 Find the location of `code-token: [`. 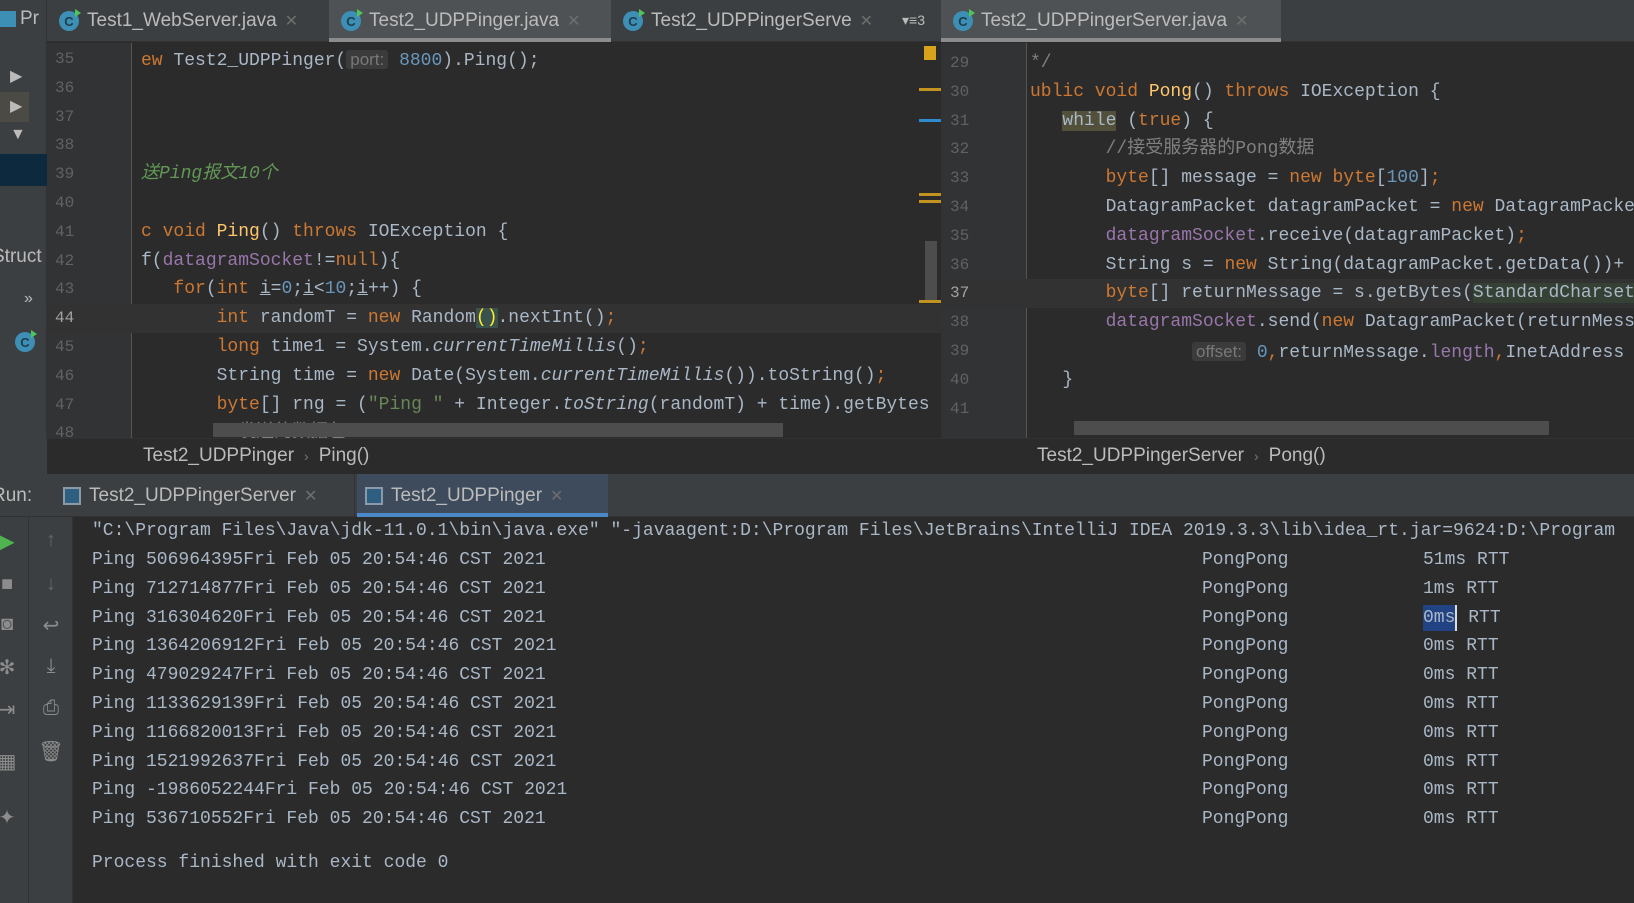

code-token: [ is located at coordinates (1381, 178).